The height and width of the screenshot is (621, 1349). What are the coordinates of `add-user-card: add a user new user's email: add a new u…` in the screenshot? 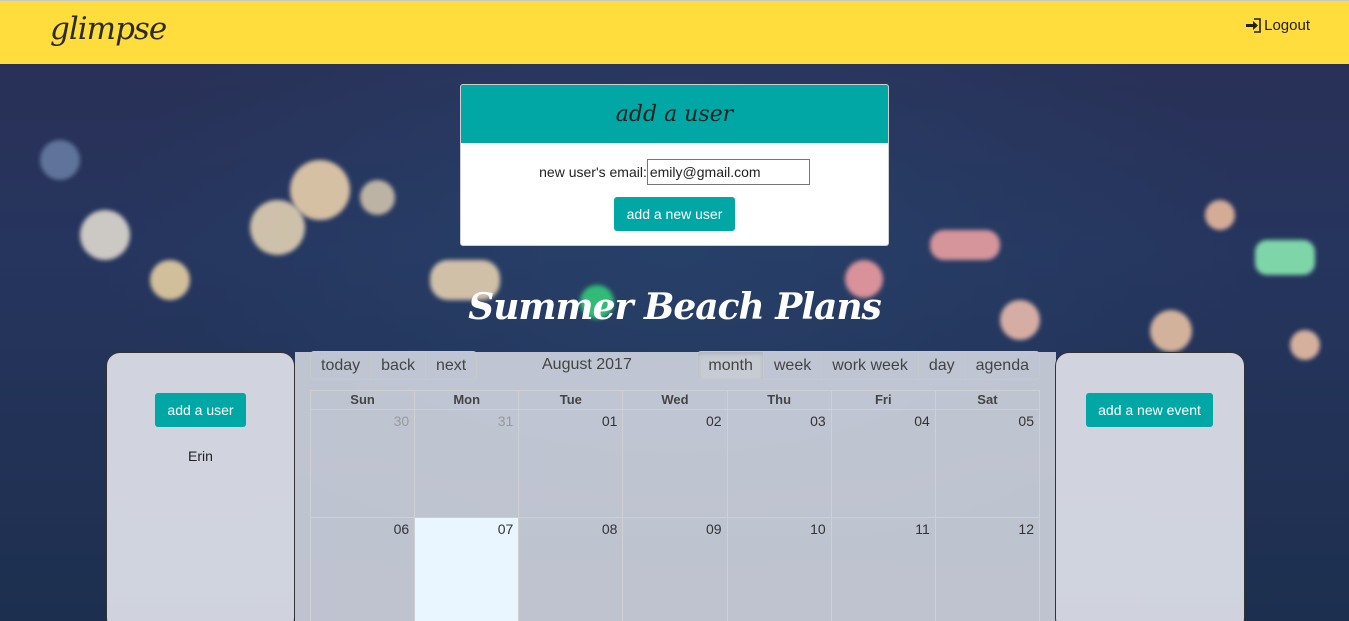 It's located at (674, 165).